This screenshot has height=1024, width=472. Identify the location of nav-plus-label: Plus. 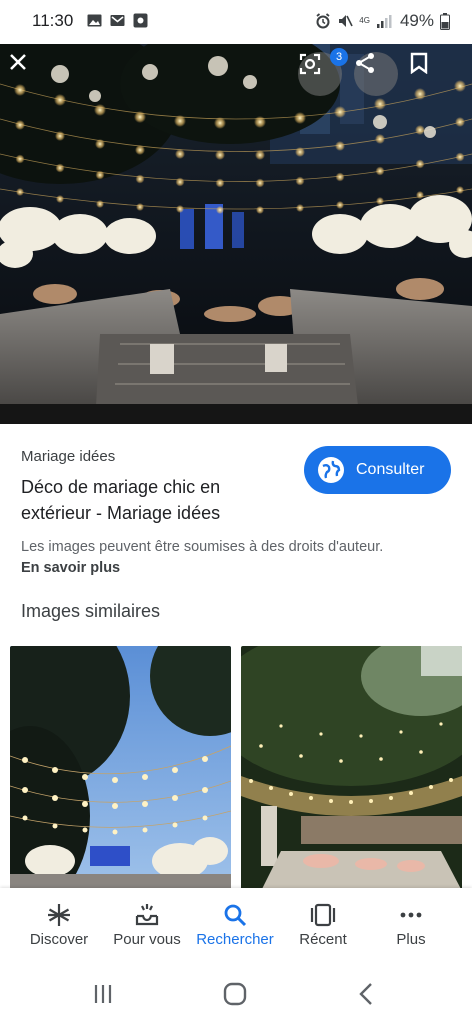
(411, 939).